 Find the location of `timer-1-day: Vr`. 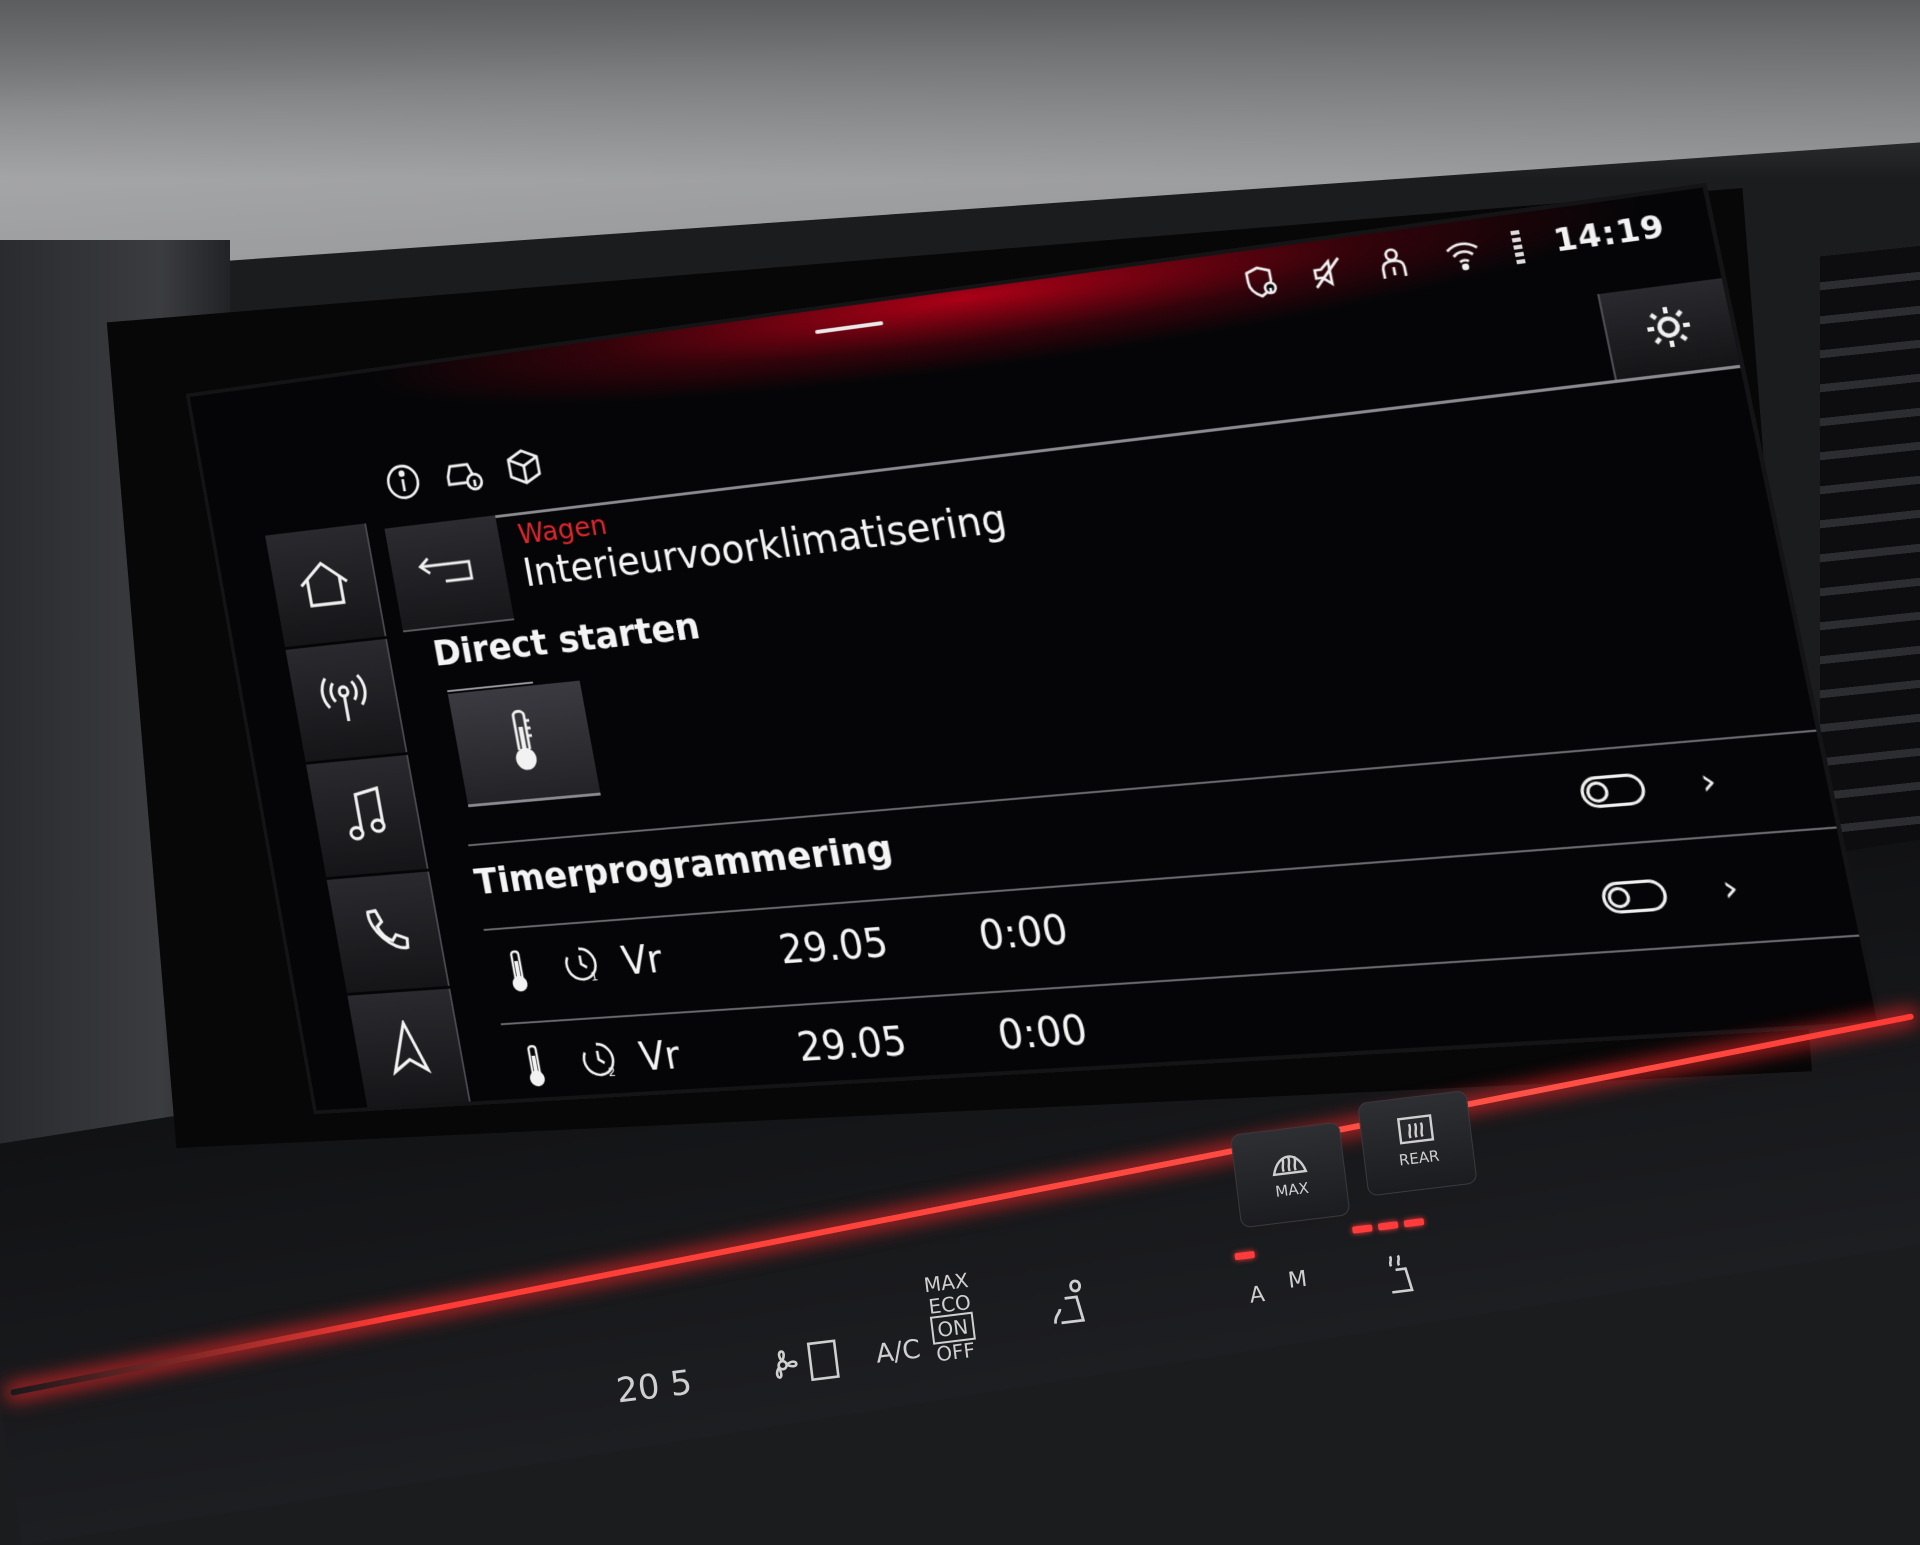

timer-1-day: Vr is located at coordinates (642, 961).